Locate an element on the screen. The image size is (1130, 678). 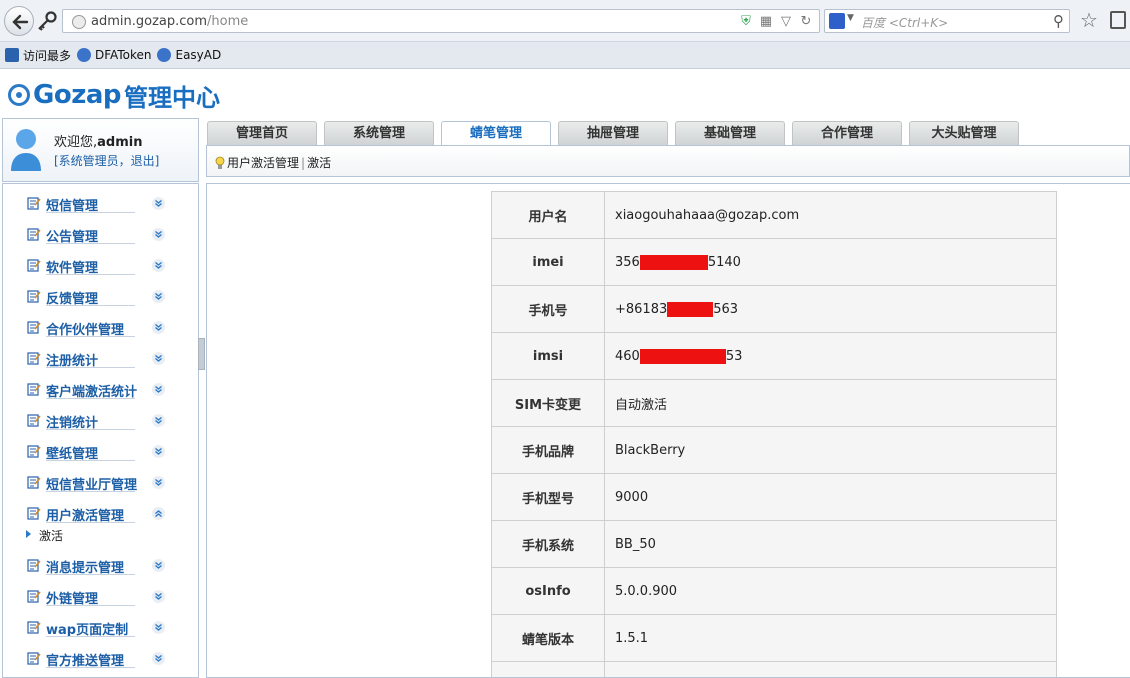
detail-row: osInfo 5.0.0.900 is located at coordinates (774, 591).